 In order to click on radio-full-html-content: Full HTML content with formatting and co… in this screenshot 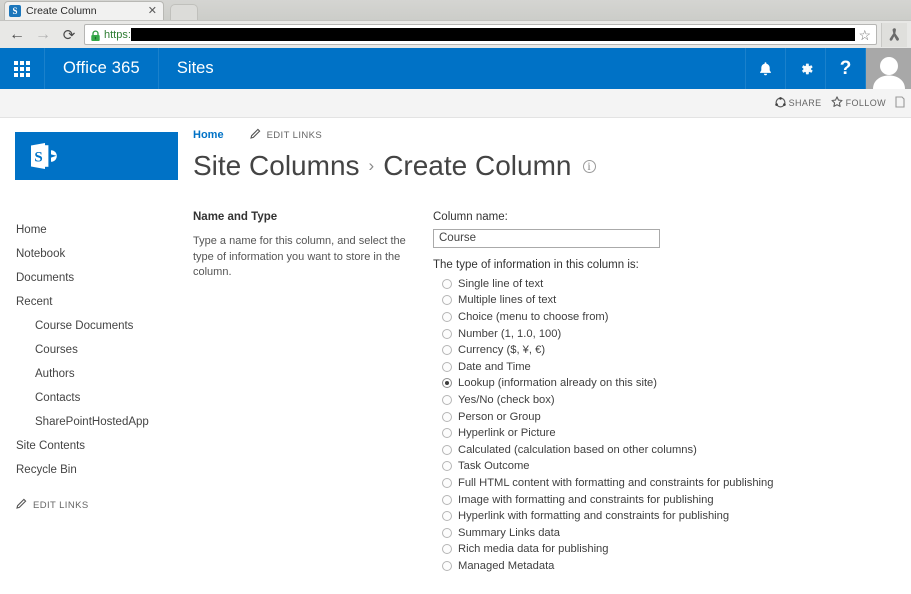, I will do `click(676, 483)`.